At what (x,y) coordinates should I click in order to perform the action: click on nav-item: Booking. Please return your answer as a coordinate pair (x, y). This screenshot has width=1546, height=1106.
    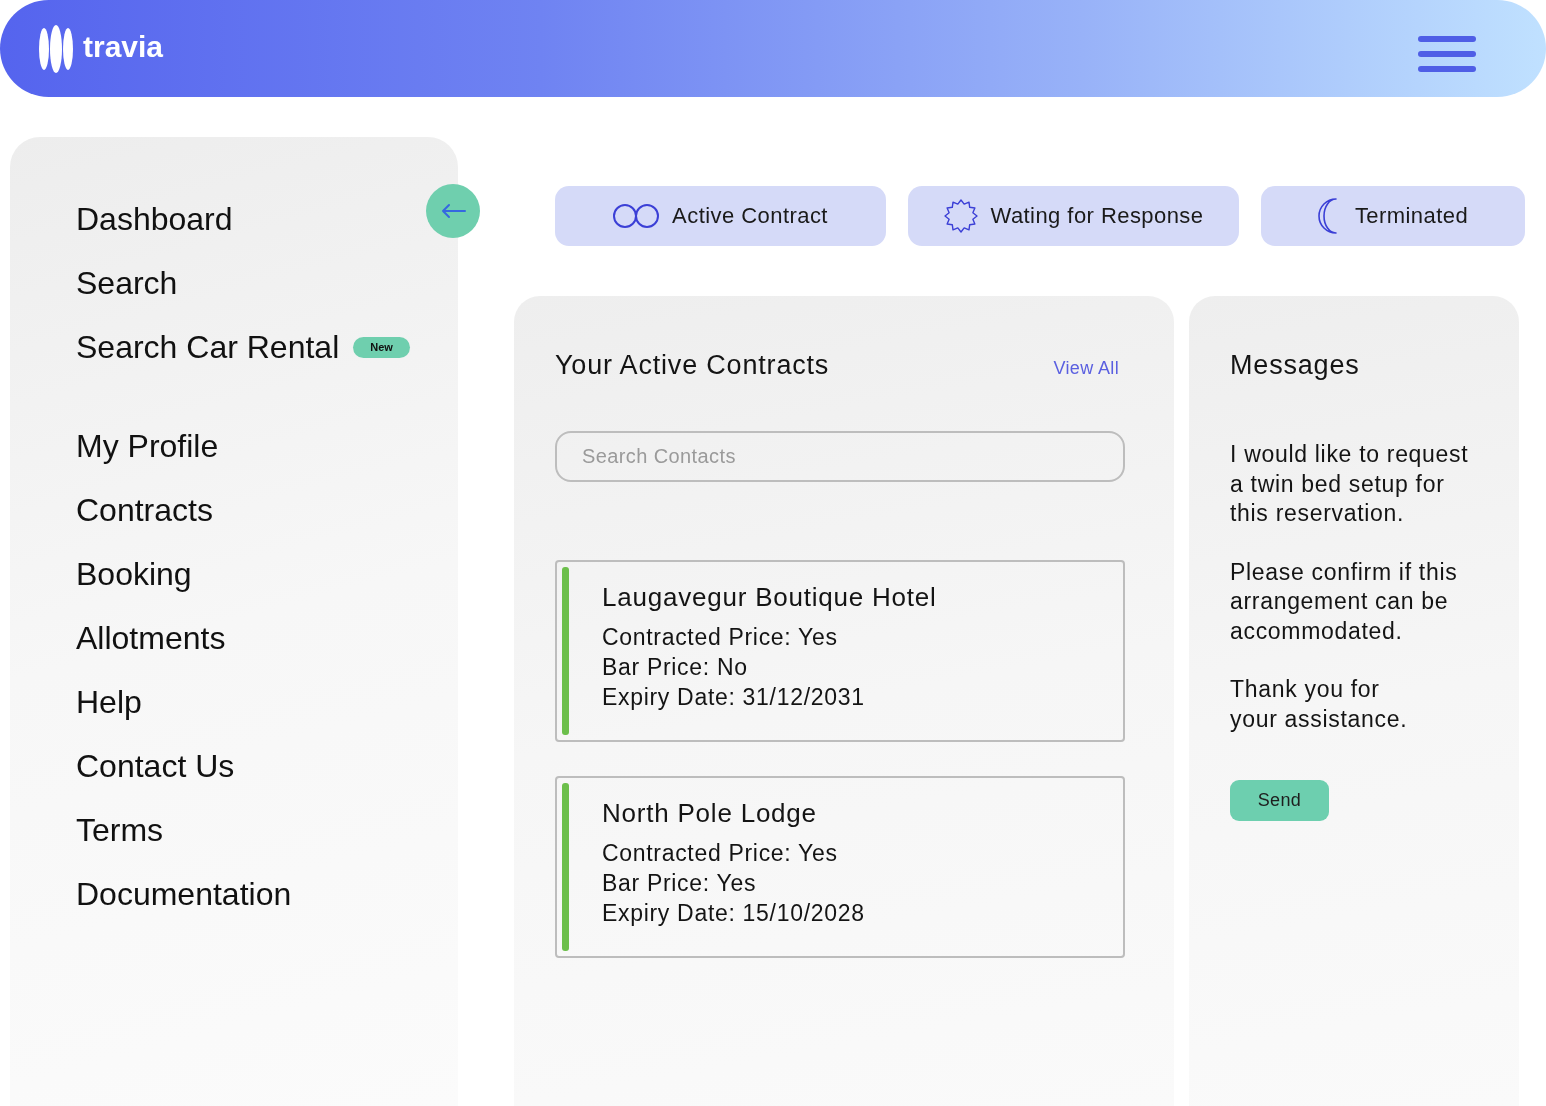
    Looking at the image, I should click on (134, 574).